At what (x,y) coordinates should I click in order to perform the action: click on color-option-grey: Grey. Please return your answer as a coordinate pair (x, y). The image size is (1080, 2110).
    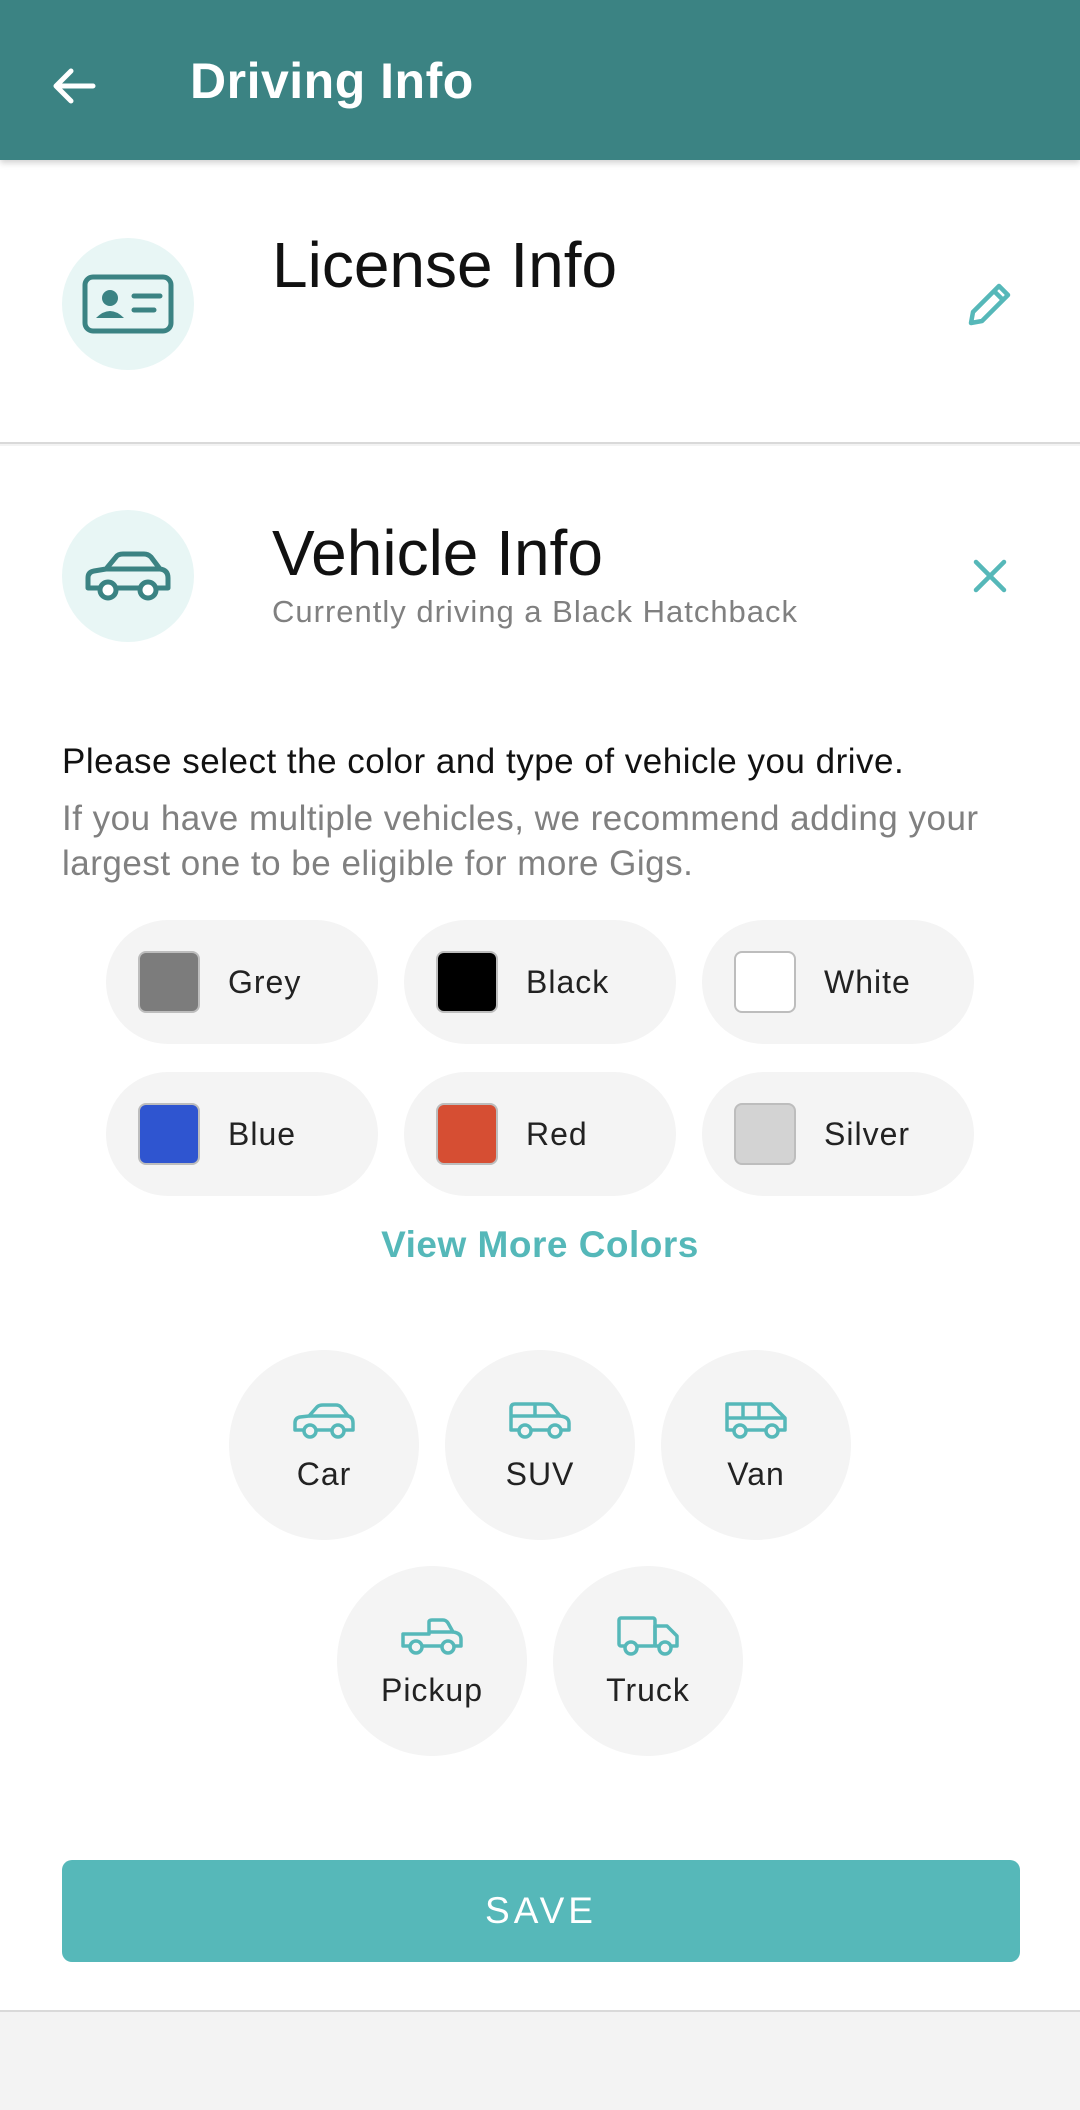
    Looking at the image, I should click on (242, 982).